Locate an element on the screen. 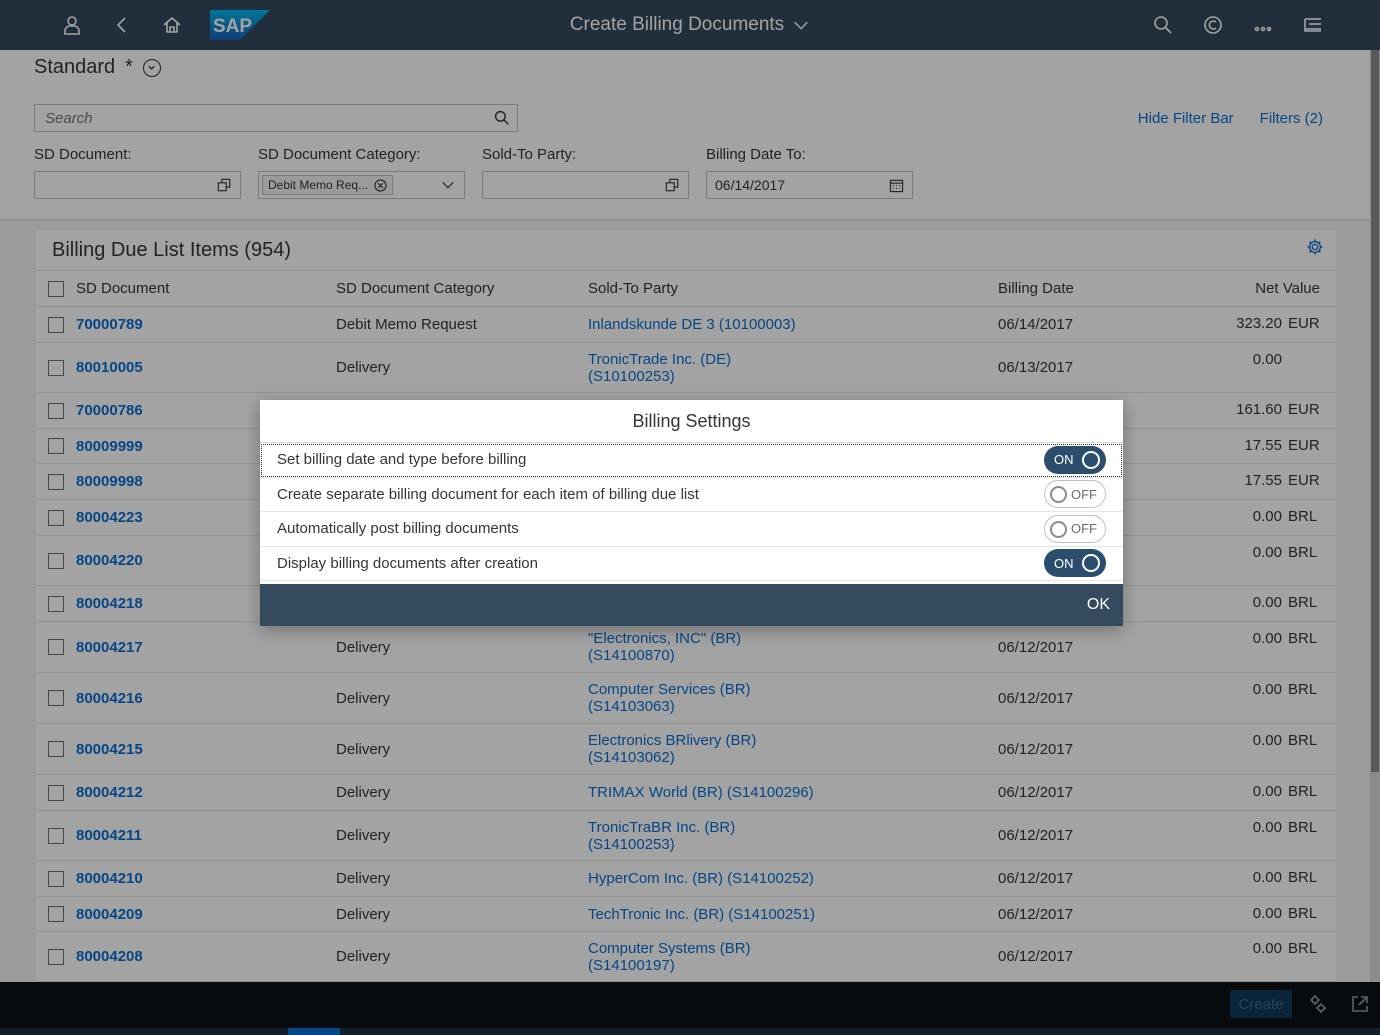 Image resolution: width=1380 pixels, height=1035 pixels. setting-label: Display billing documents after creation is located at coordinates (407, 563).